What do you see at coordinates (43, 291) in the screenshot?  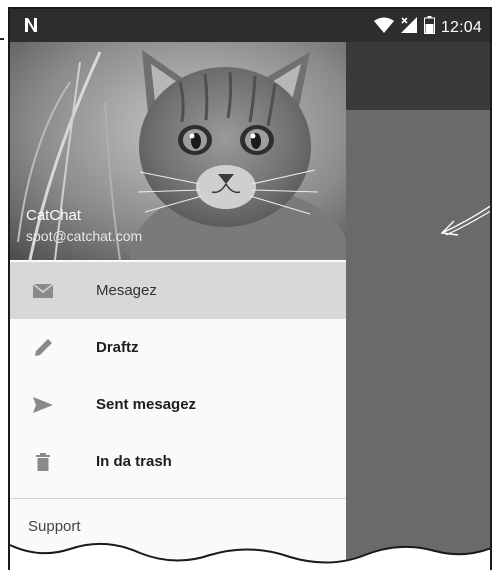 I see `mail-icon` at bounding box center [43, 291].